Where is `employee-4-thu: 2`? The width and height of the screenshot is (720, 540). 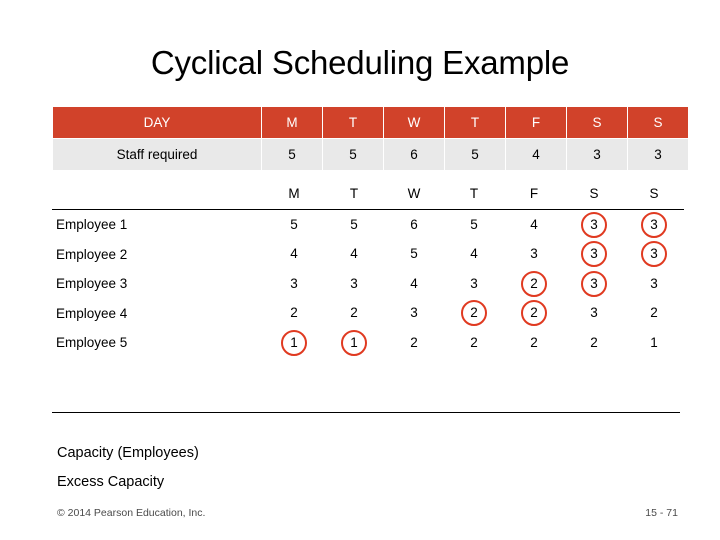 employee-4-thu: 2 is located at coordinates (474, 314).